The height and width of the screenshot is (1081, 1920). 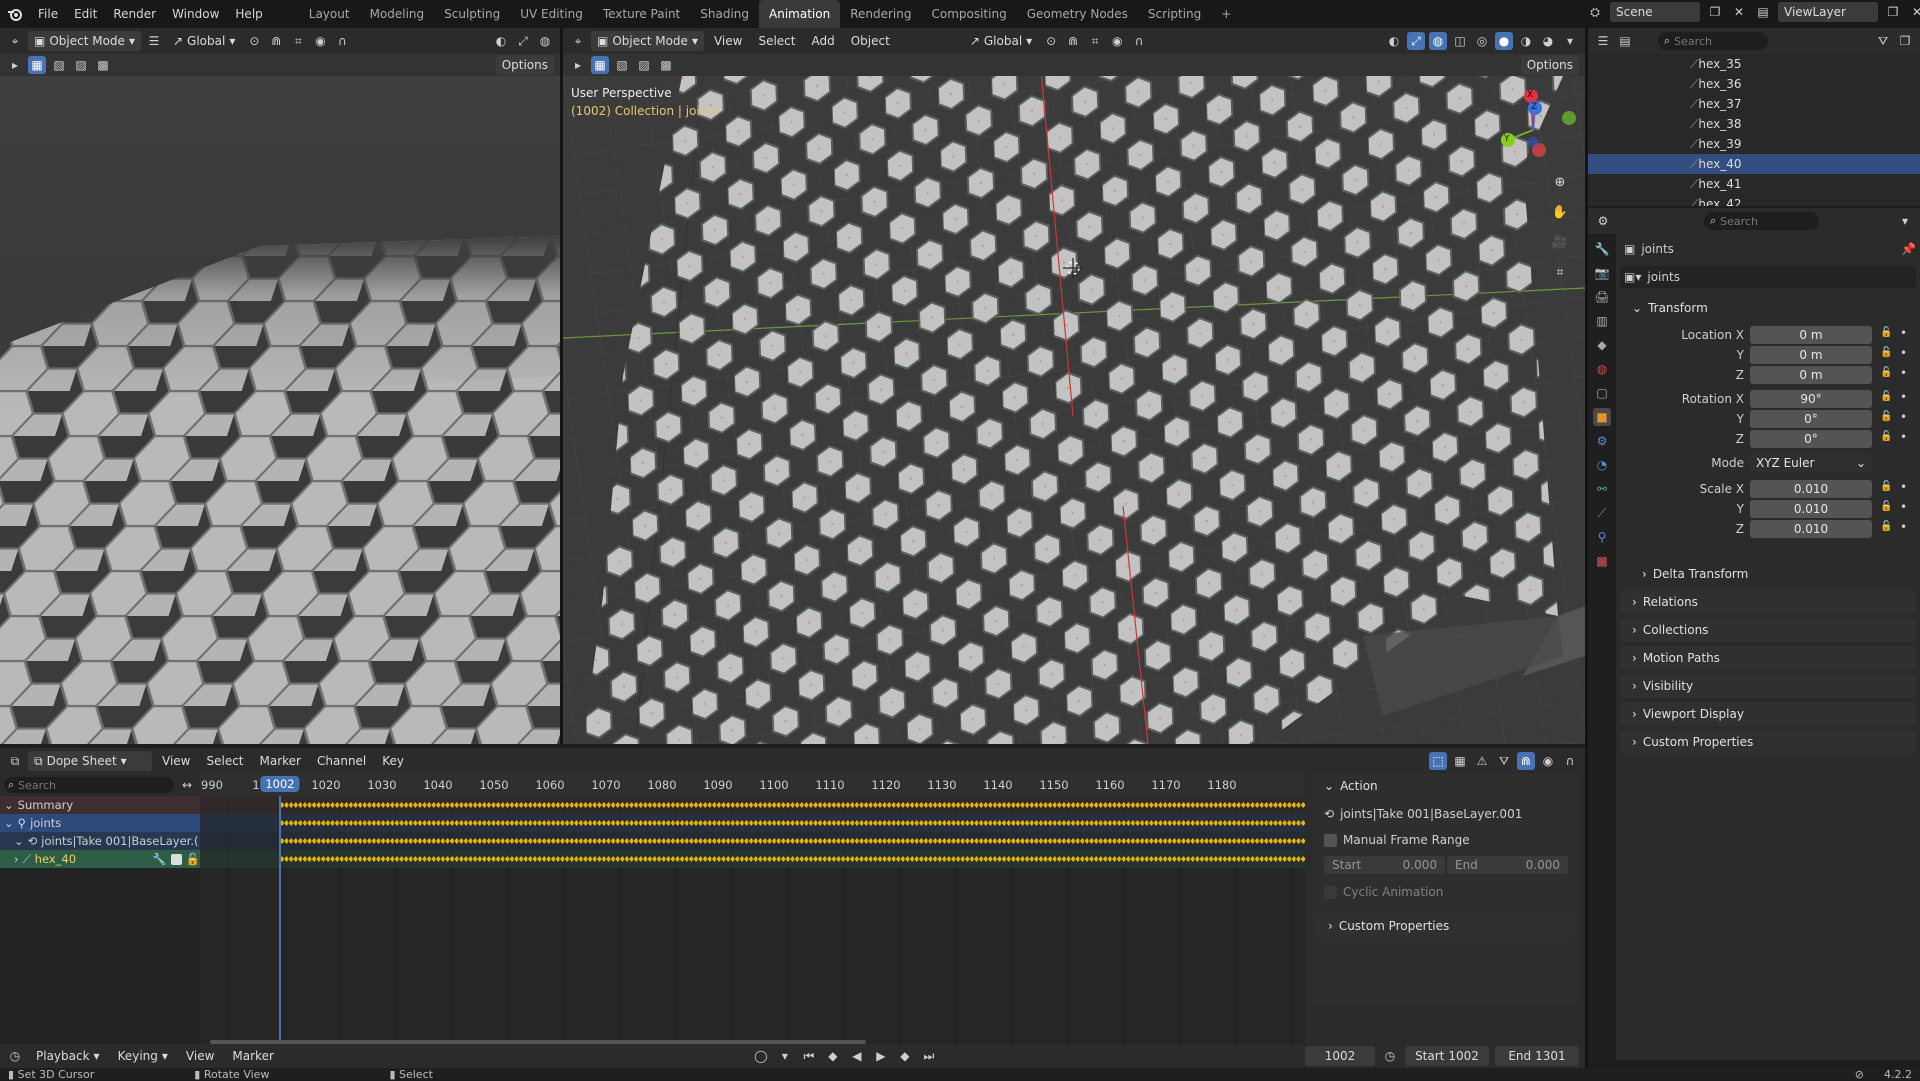 I want to click on menu-view: View, so click(x=728, y=41).